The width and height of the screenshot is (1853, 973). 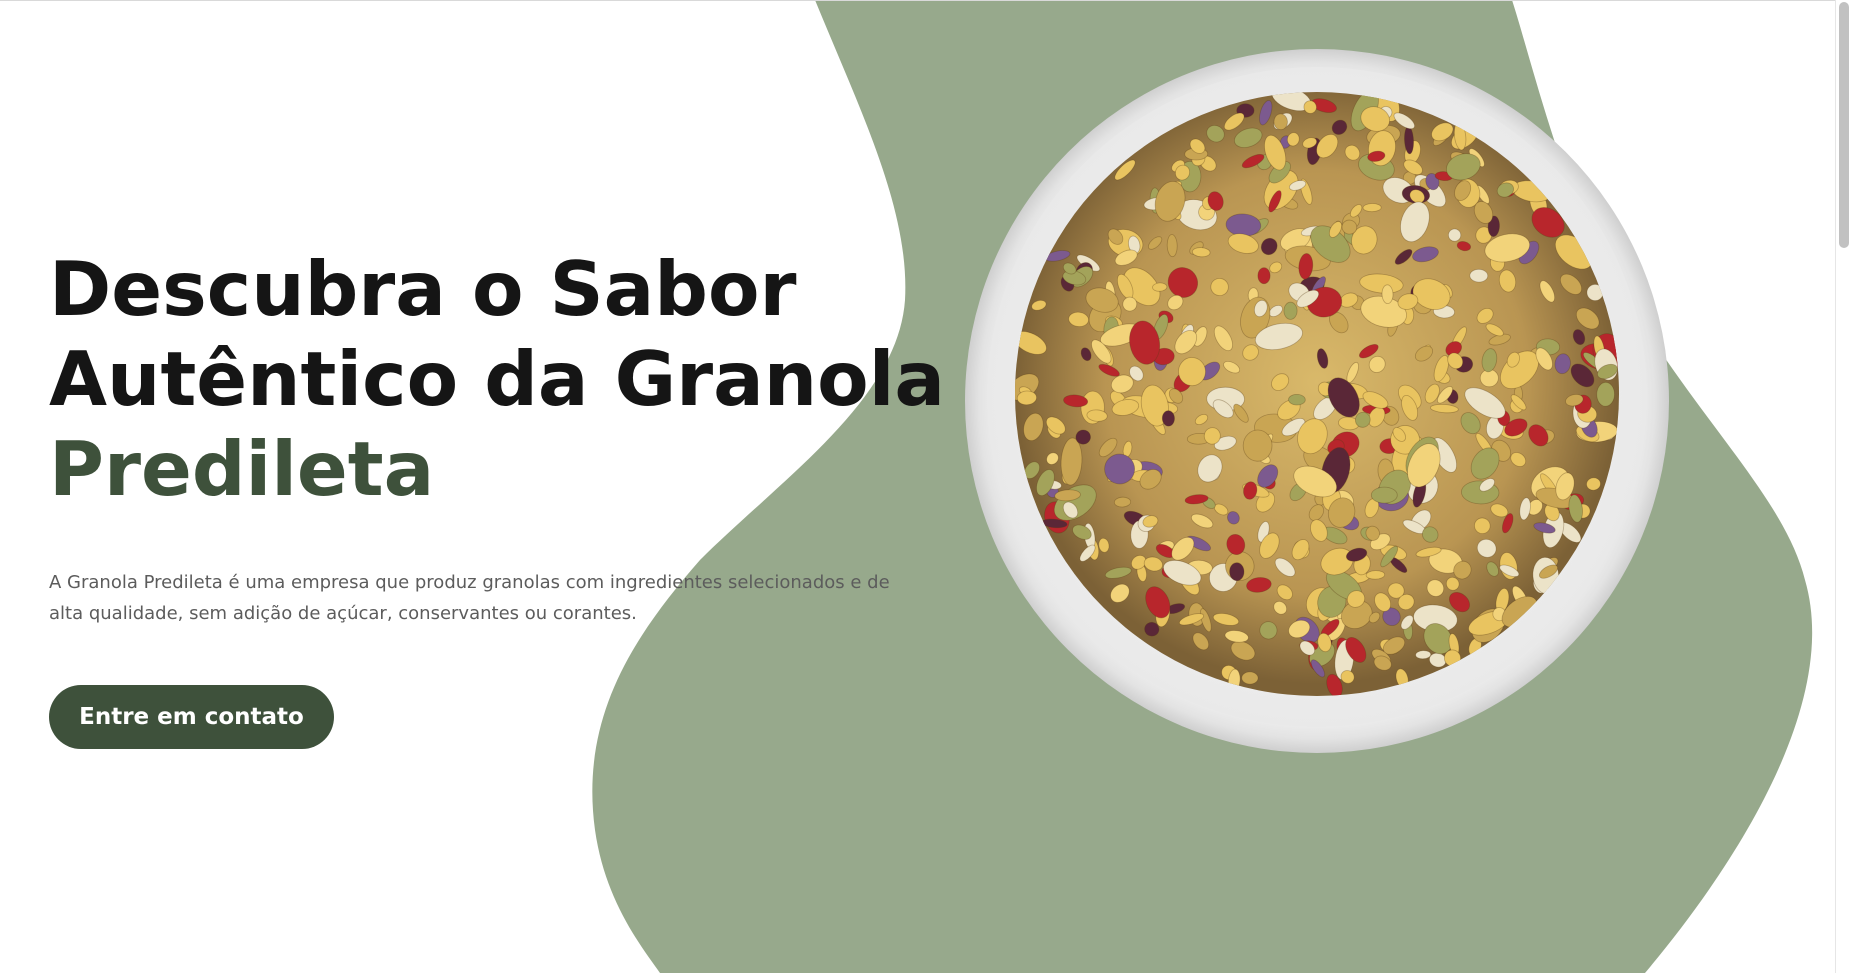 I want to click on headline-line-1: Descubra o Sabor, so click(x=423, y=289).